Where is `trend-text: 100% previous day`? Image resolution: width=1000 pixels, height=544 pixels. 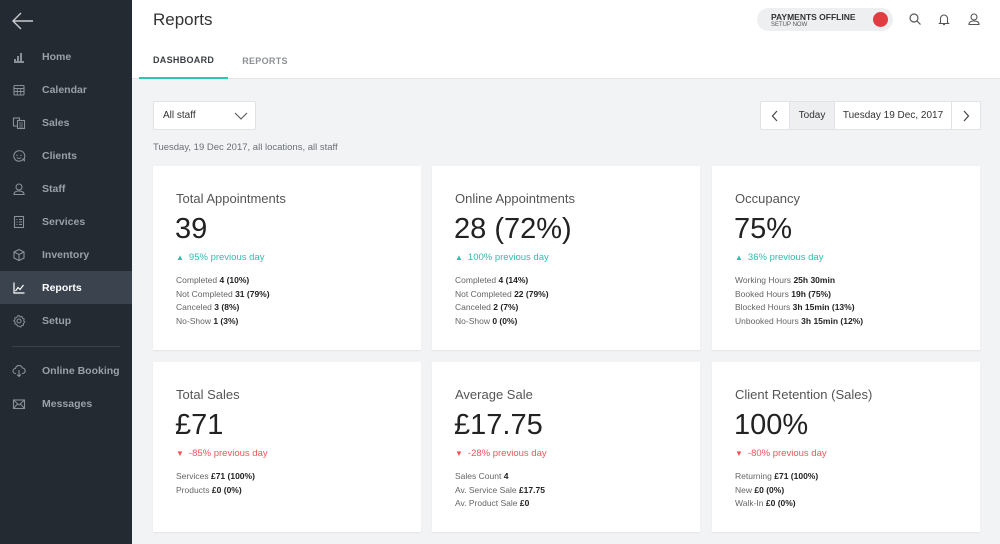 trend-text: 100% previous day is located at coordinates (508, 257).